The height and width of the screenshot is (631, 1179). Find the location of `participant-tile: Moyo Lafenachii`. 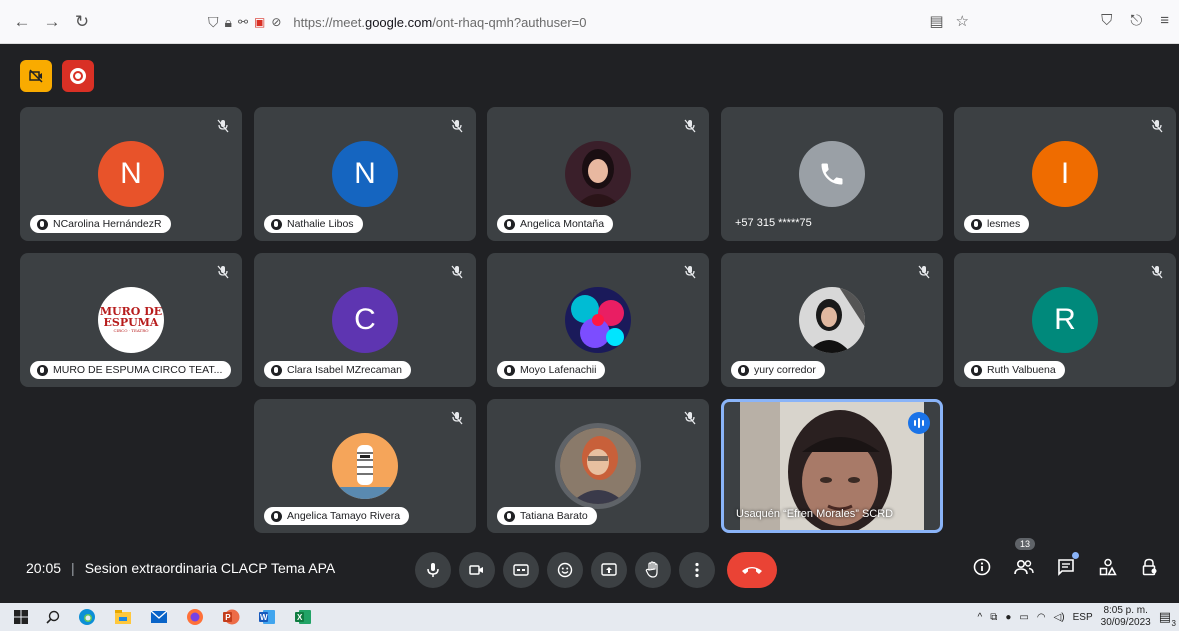

participant-tile: Moyo Lafenachii is located at coordinates (598, 320).